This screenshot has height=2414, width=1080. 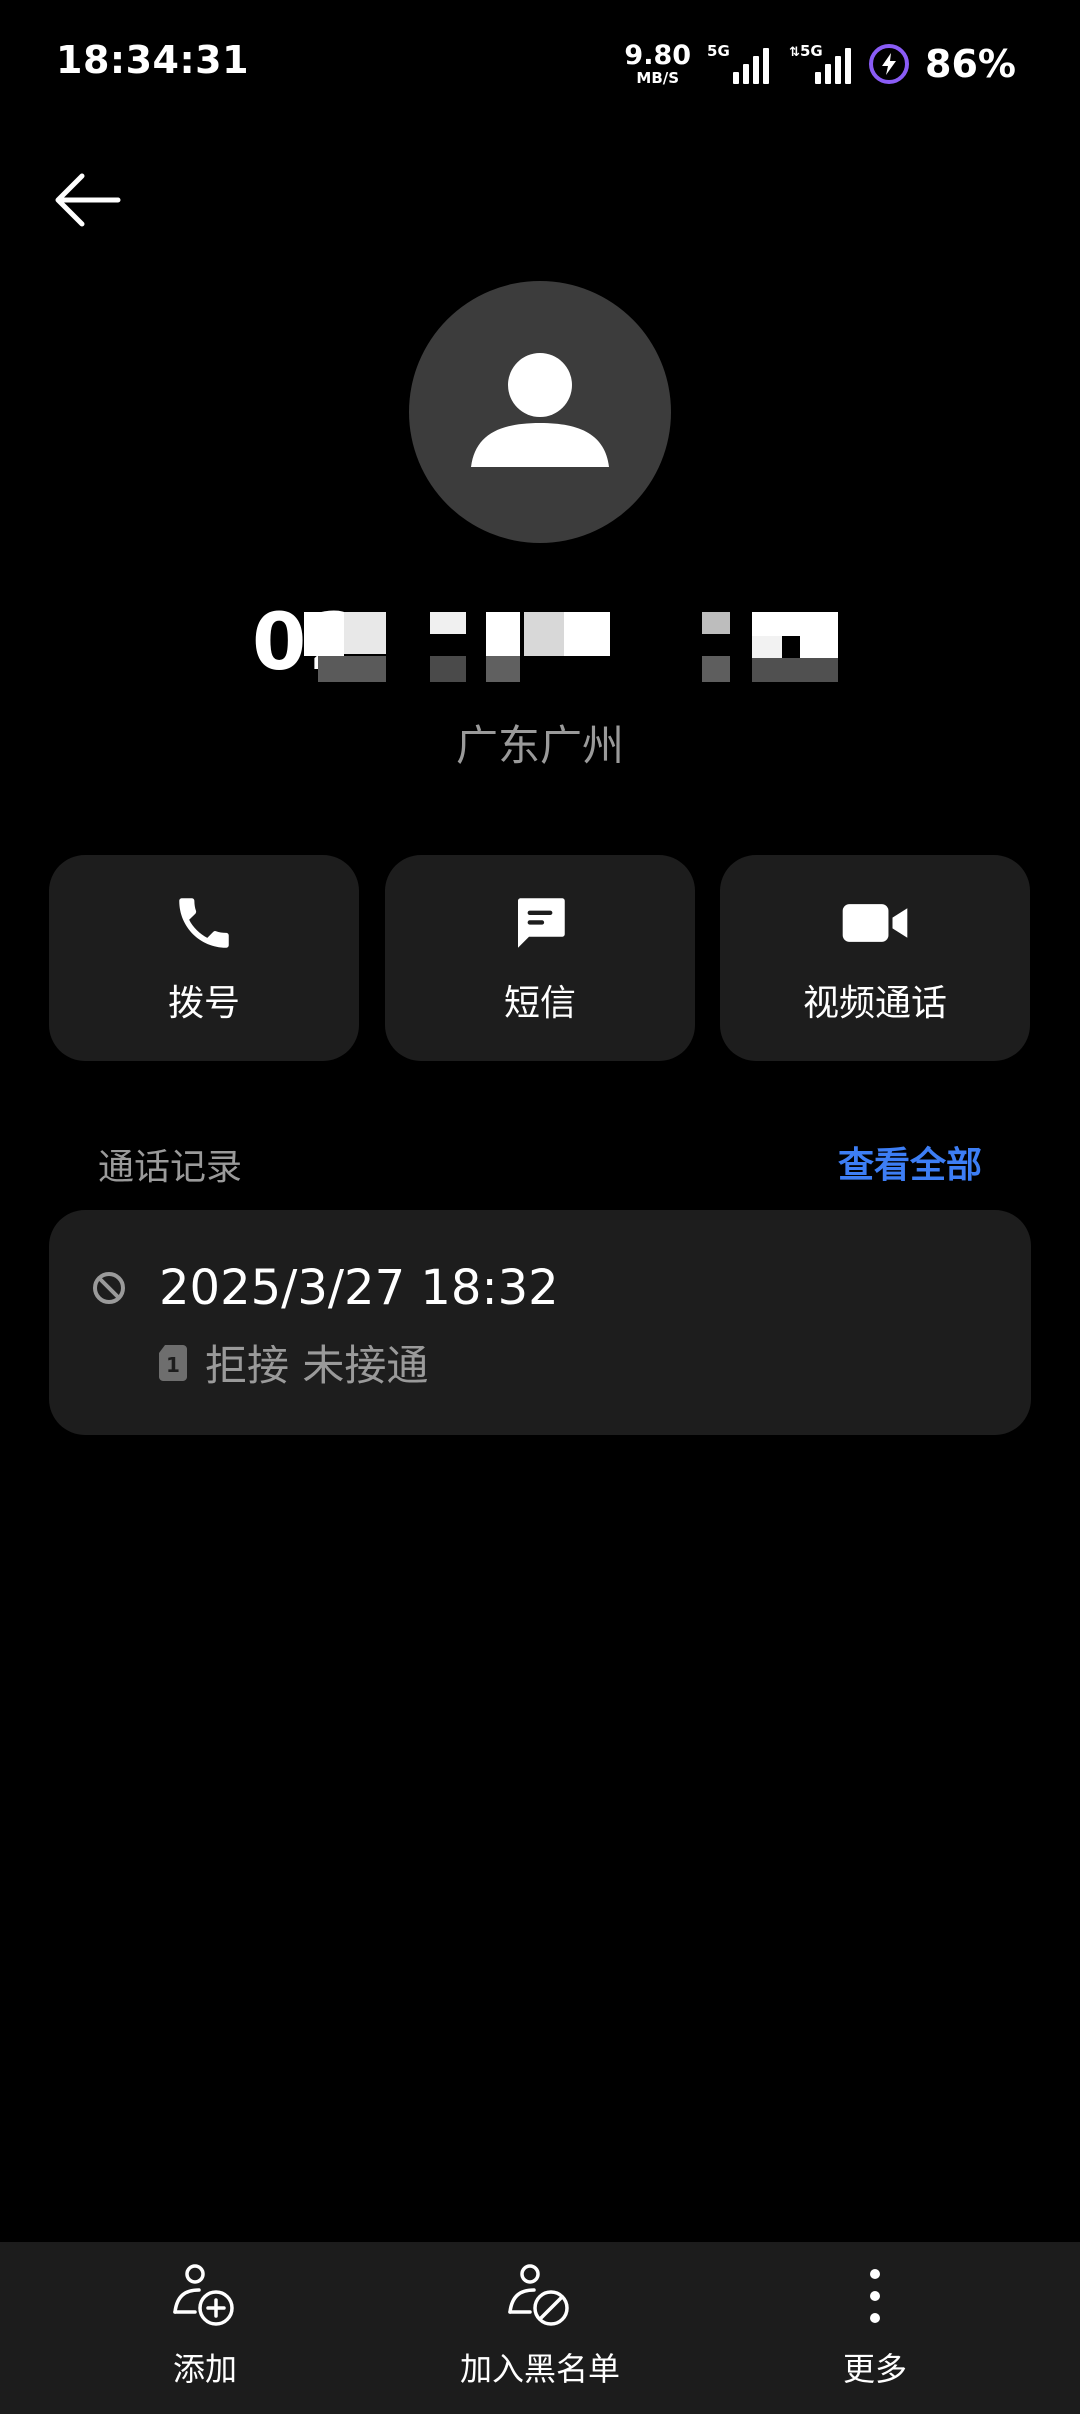 What do you see at coordinates (109, 1288) in the screenshot?
I see `blocked-icon` at bounding box center [109, 1288].